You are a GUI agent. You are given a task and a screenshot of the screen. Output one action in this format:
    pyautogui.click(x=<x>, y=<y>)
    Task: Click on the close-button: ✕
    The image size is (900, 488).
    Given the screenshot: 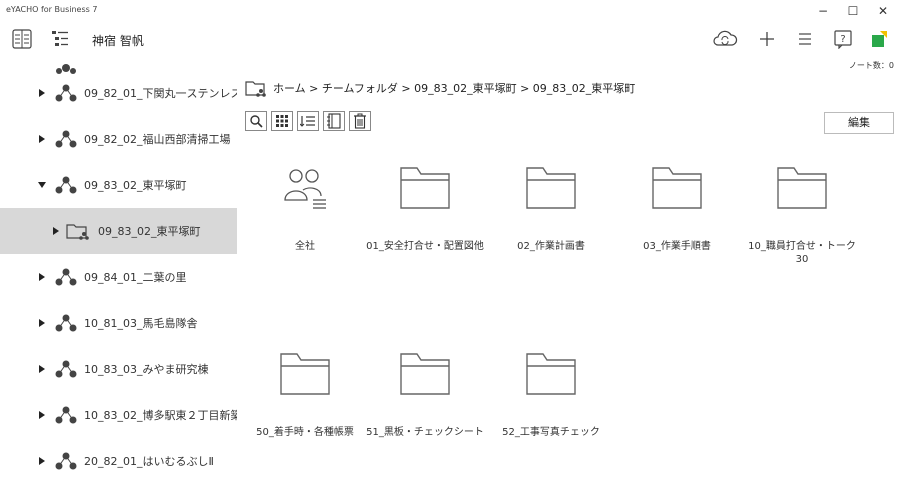 What is the action you would take?
    pyautogui.click(x=883, y=11)
    